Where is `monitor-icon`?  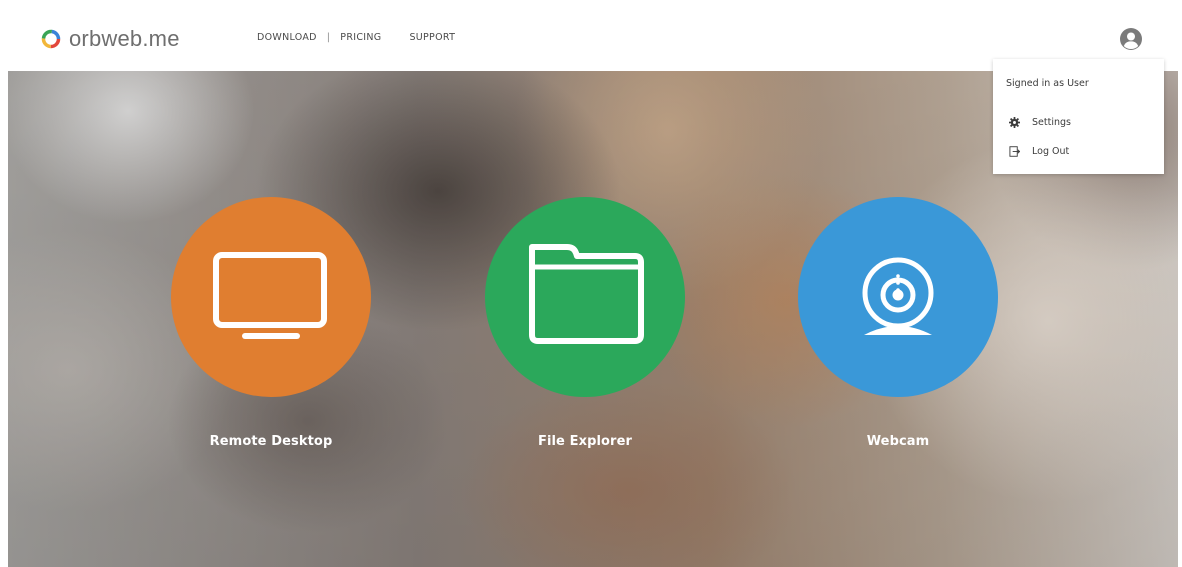
monitor-icon is located at coordinates (270, 295).